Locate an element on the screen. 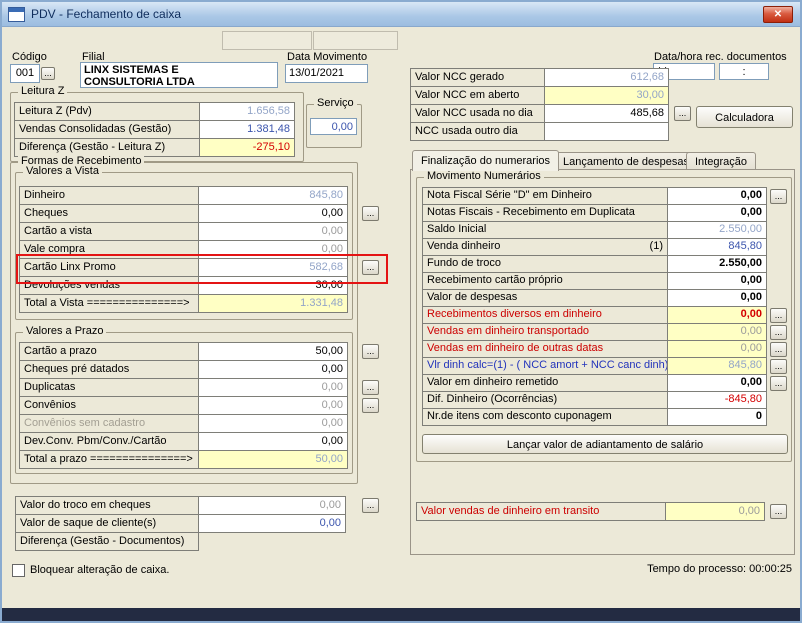  dinheiro-value: 845,80 is located at coordinates (273, 195).